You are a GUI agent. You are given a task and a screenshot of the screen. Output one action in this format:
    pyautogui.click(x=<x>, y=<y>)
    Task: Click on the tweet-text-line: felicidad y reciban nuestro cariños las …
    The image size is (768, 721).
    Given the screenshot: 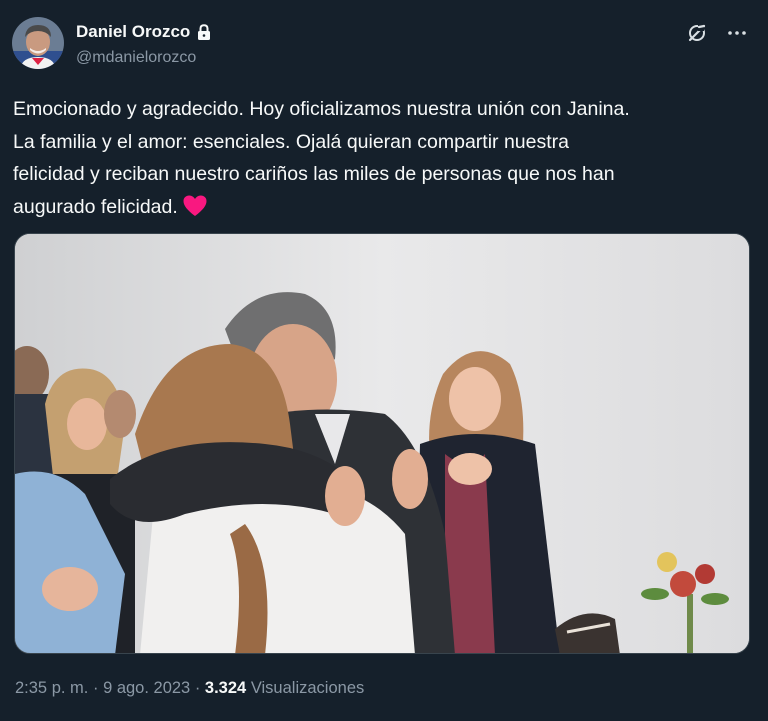 What is the action you would take?
    pyautogui.click(x=314, y=174)
    